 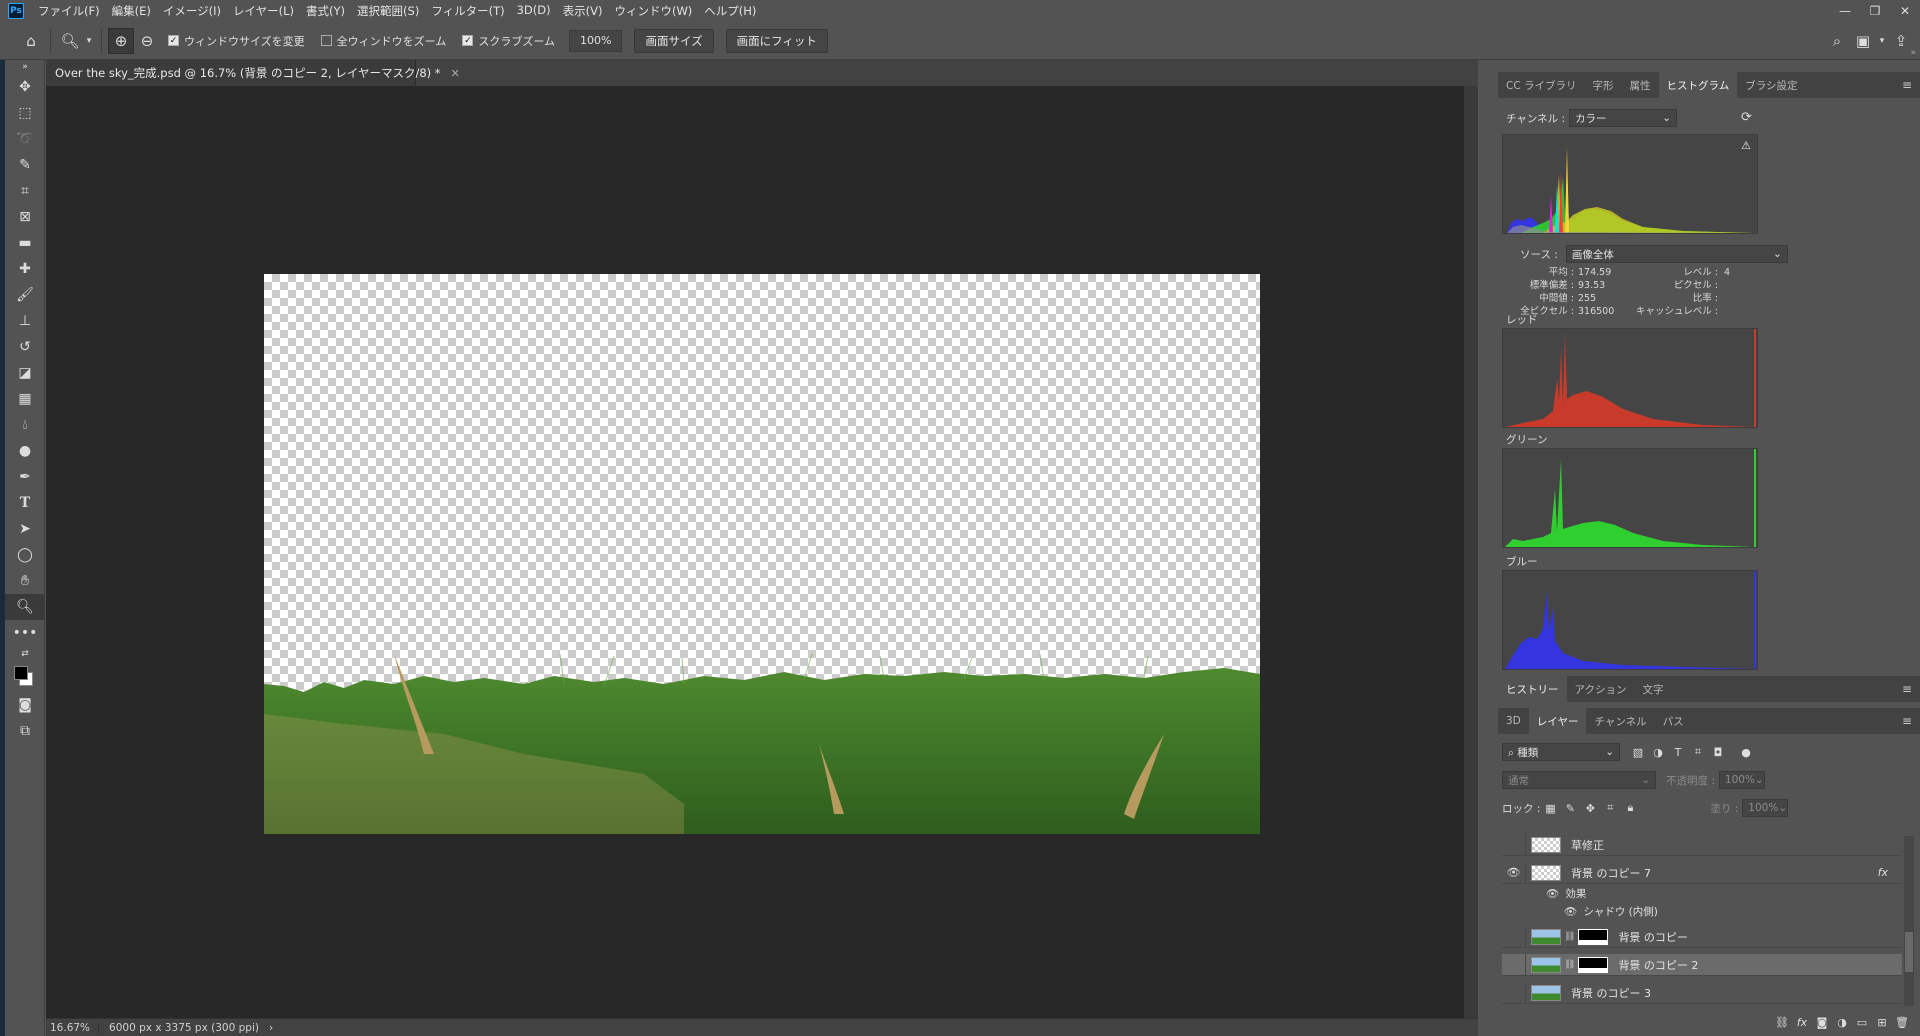 What do you see at coordinates (21, 673) in the screenshot?
I see `foreground-color-swatch` at bounding box center [21, 673].